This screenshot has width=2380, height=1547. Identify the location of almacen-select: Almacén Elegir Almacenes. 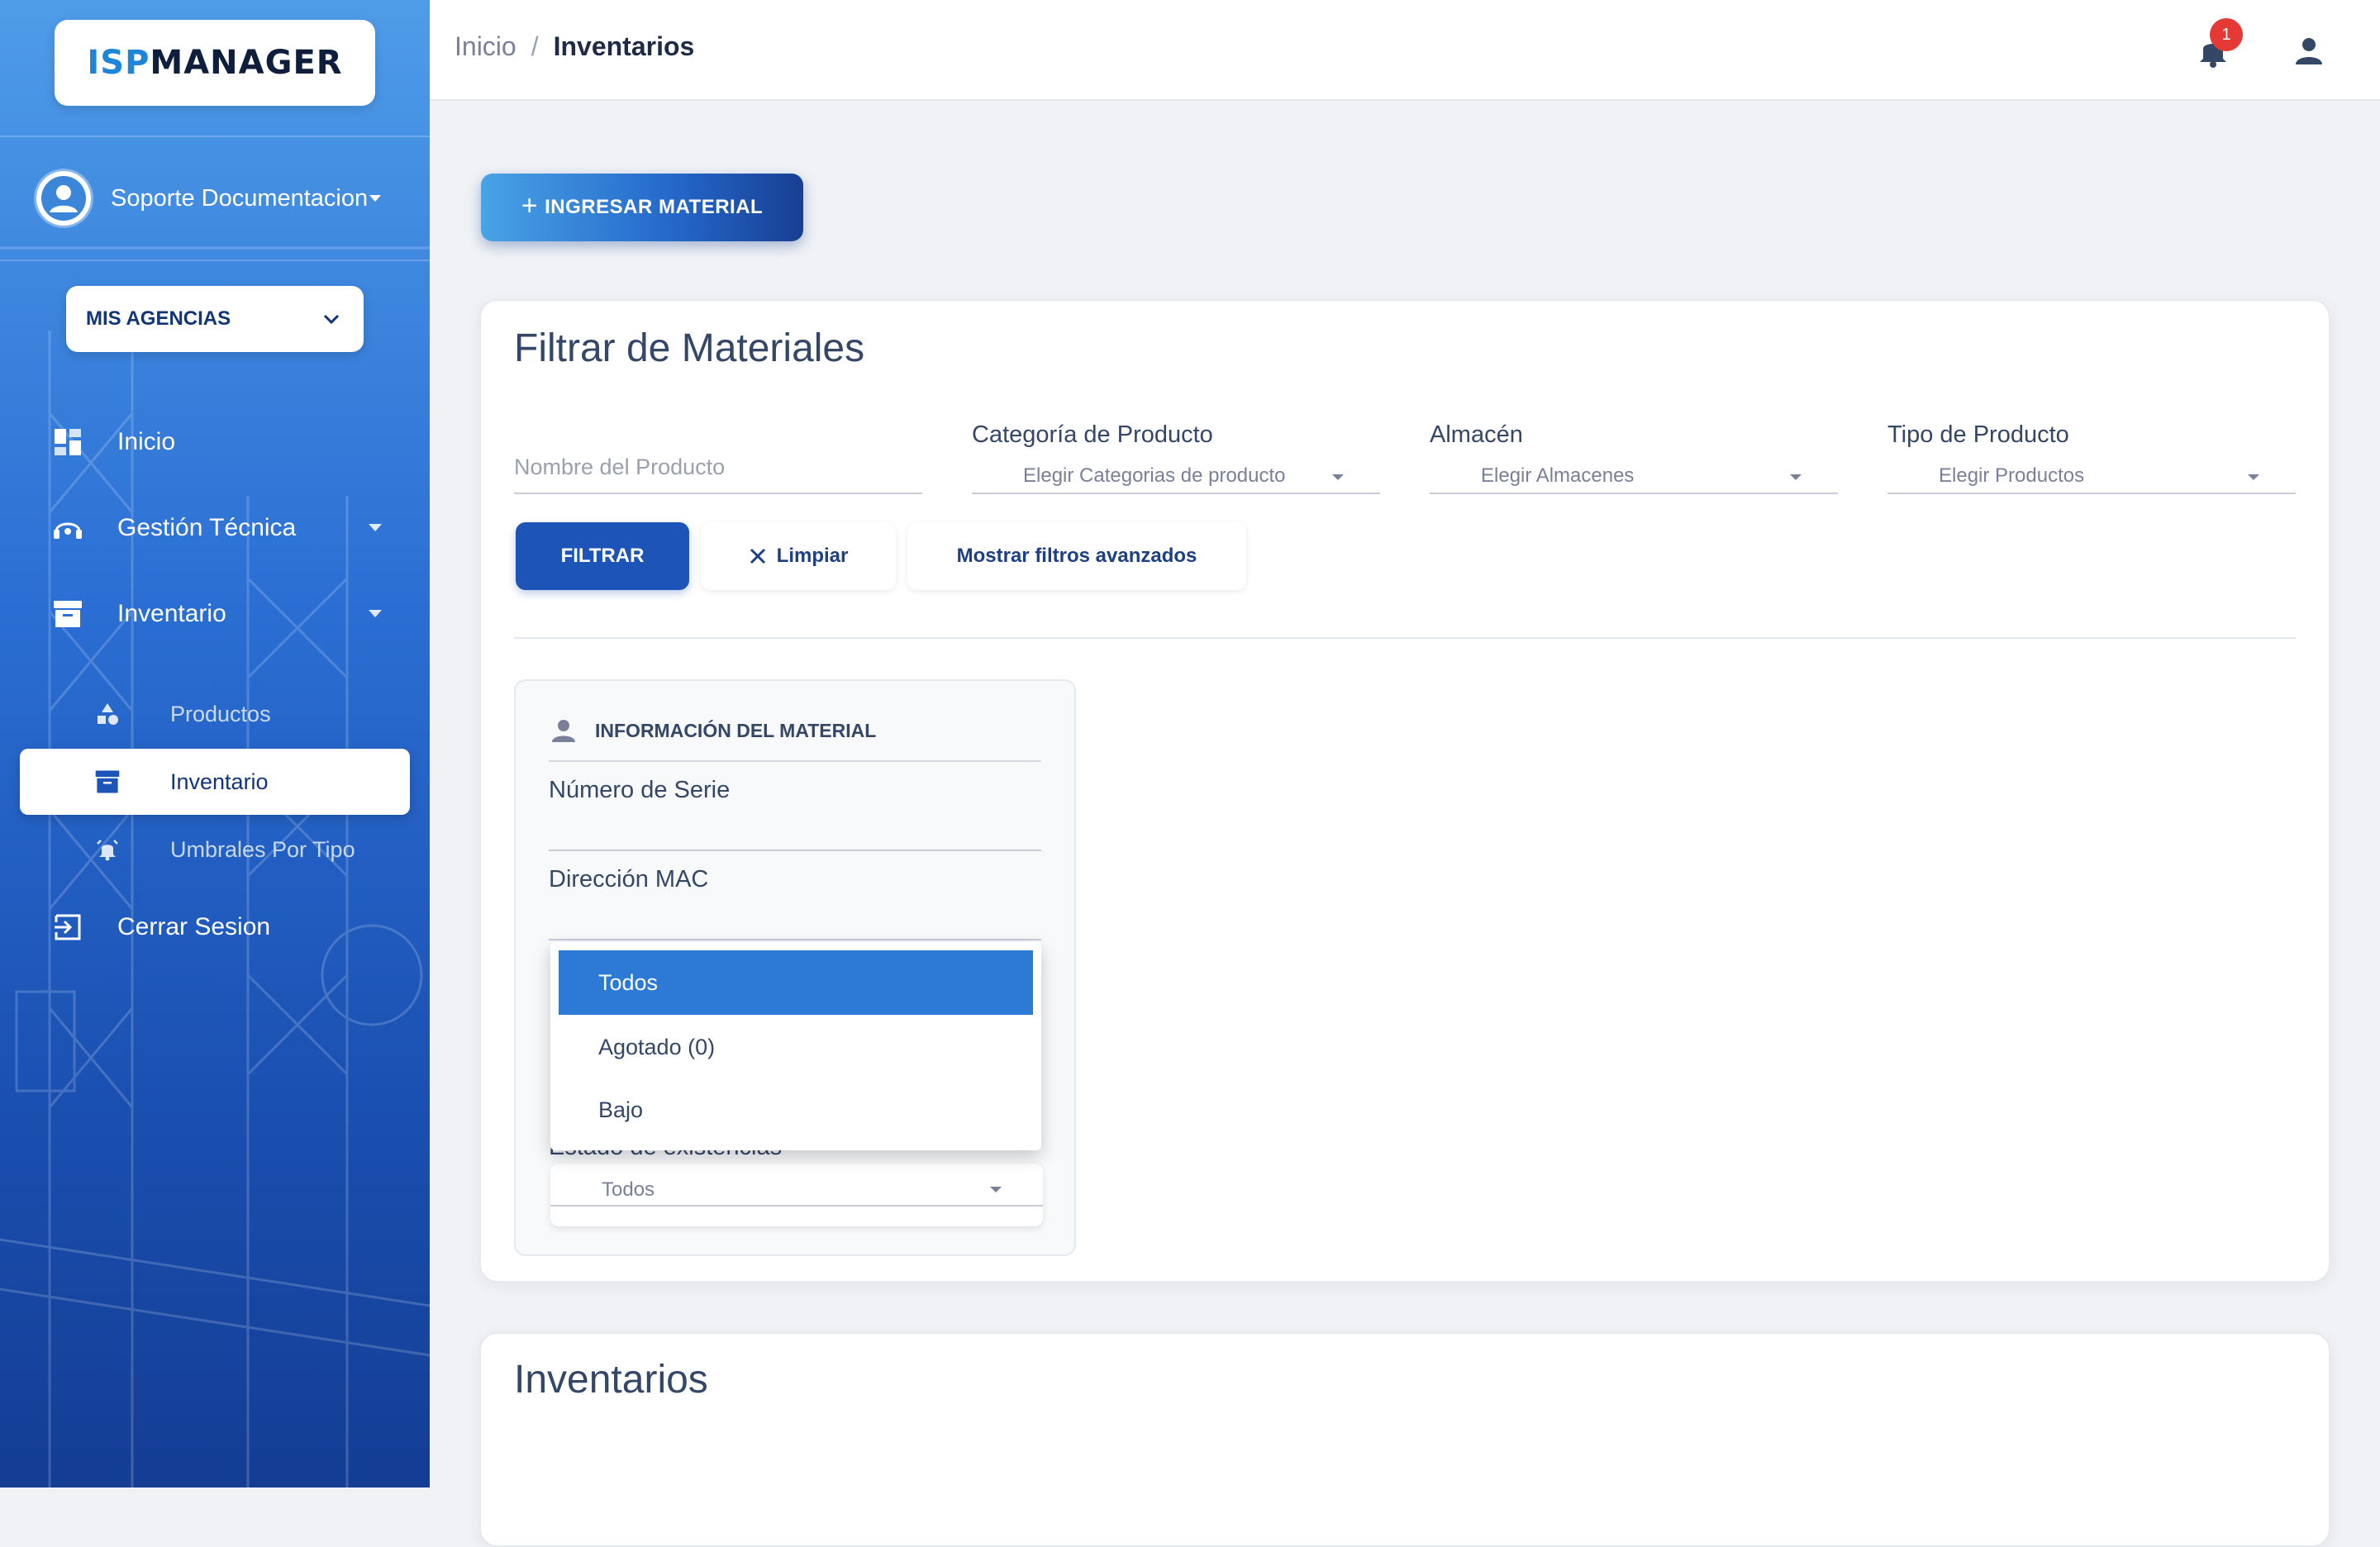
(1634, 457).